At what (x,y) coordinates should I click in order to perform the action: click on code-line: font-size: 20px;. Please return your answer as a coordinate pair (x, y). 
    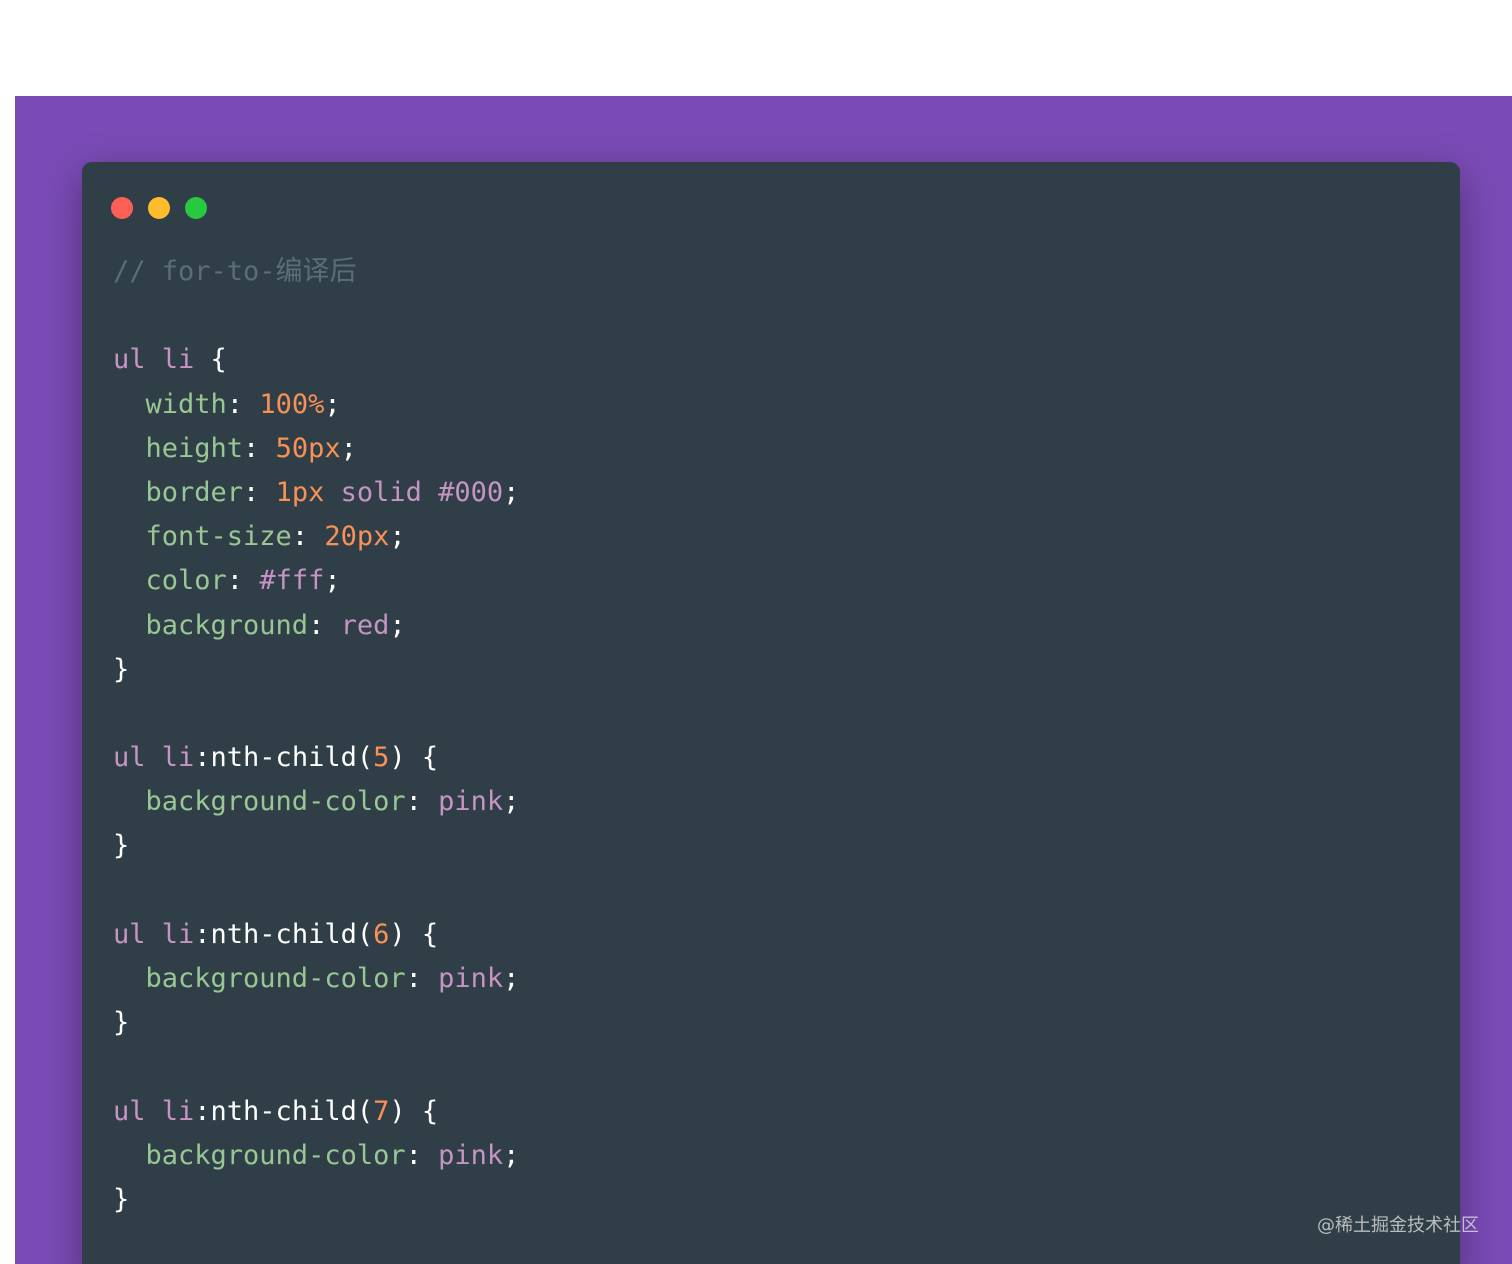
    Looking at the image, I should click on (316, 537).